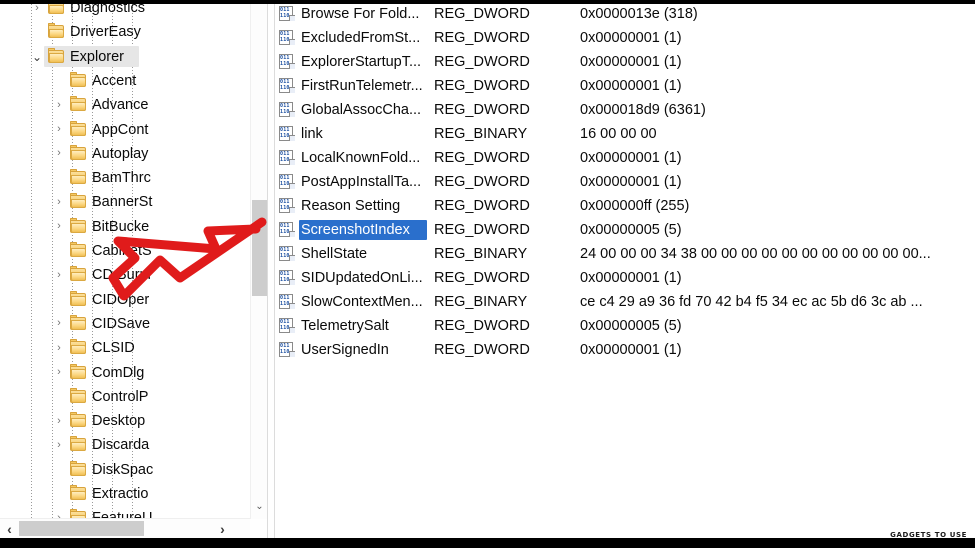 The image size is (975, 548). Describe the element at coordinates (121, 178) in the screenshot. I see `tree-item-label: BamThrc` at that location.